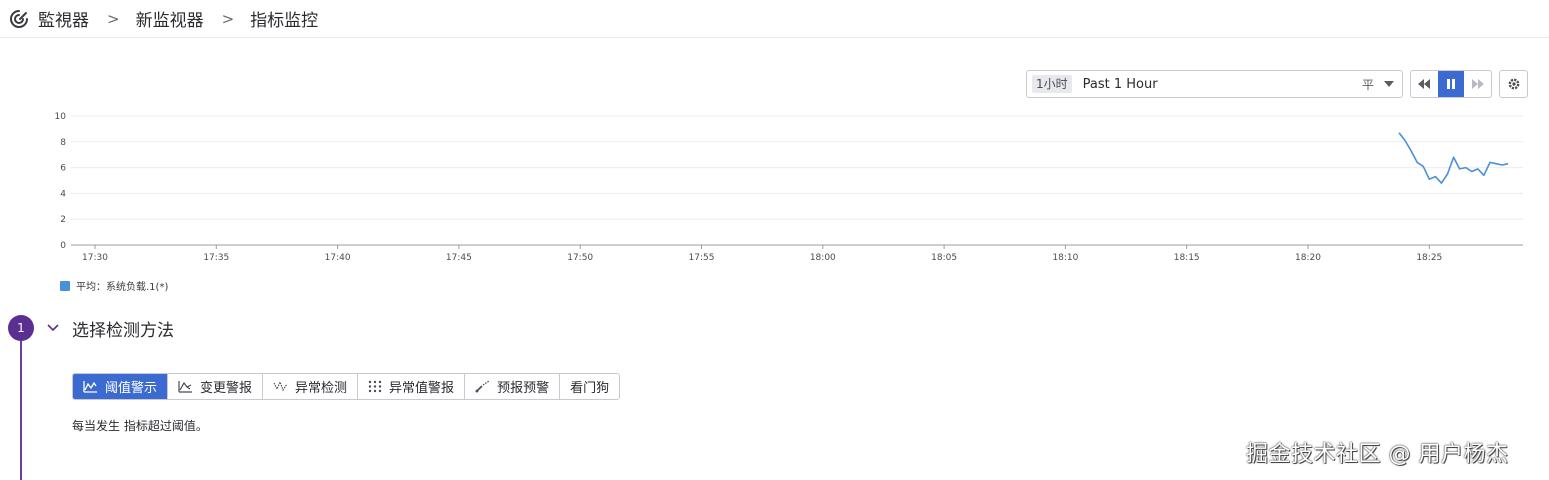 This screenshot has height=480, width=1549. What do you see at coordinates (185, 386) in the screenshot?
I see `change-icon` at bounding box center [185, 386].